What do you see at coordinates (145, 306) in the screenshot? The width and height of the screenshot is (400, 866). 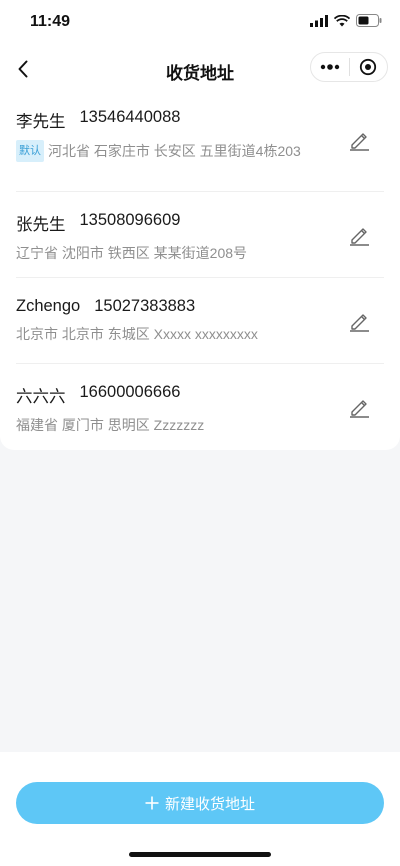 I see `contact-phone: 15027383883` at bounding box center [145, 306].